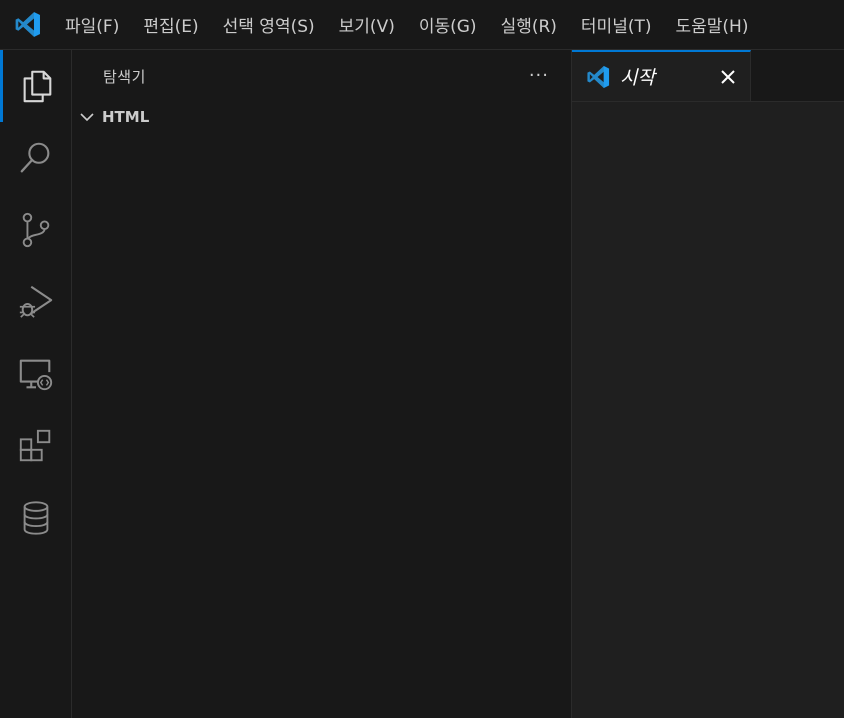  What do you see at coordinates (124, 76) in the screenshot?
I see `sidebar-title: 탐색기` at bounding box center [124, 76].